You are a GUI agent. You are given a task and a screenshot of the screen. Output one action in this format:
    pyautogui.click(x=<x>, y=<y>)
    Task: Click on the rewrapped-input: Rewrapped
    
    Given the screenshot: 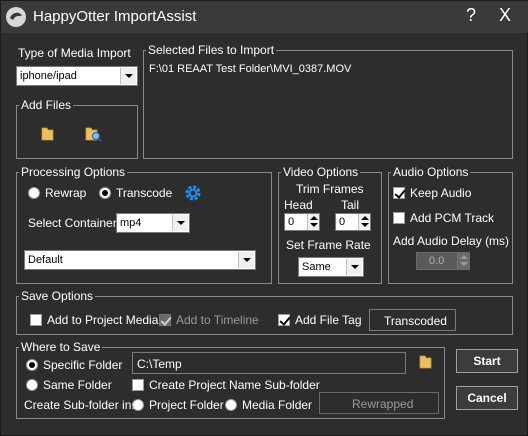 What is the action you would take?
    pyautogui.click(x=379, y=403)
    